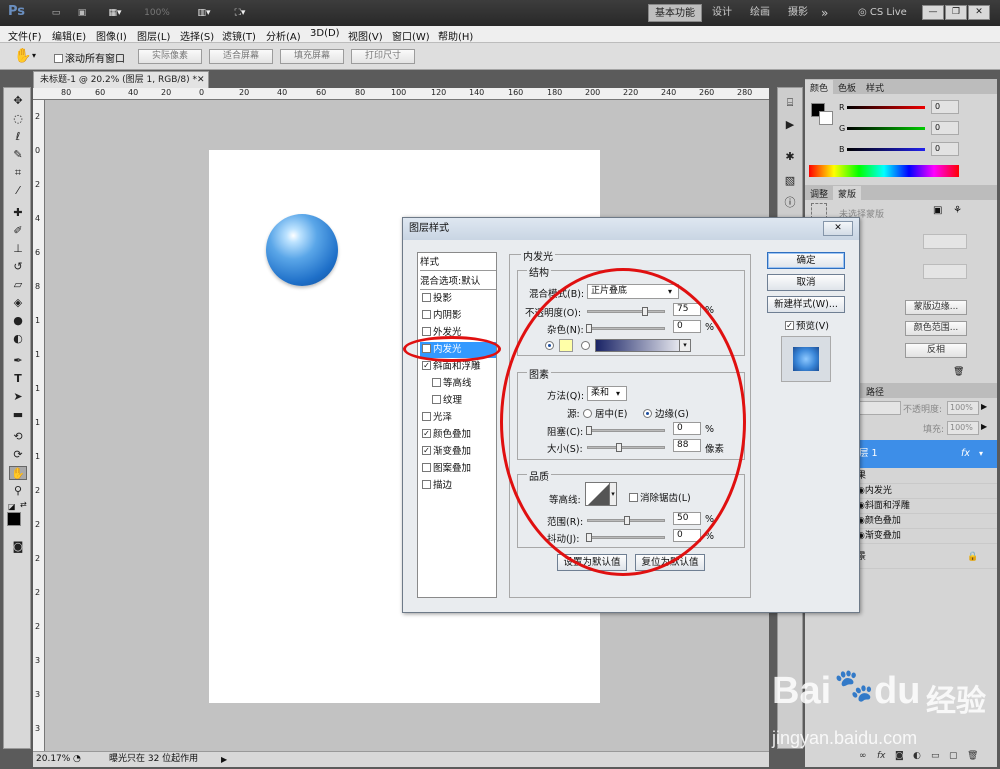  I want to click on default-colors-icon: ◪, so click(12, 506).